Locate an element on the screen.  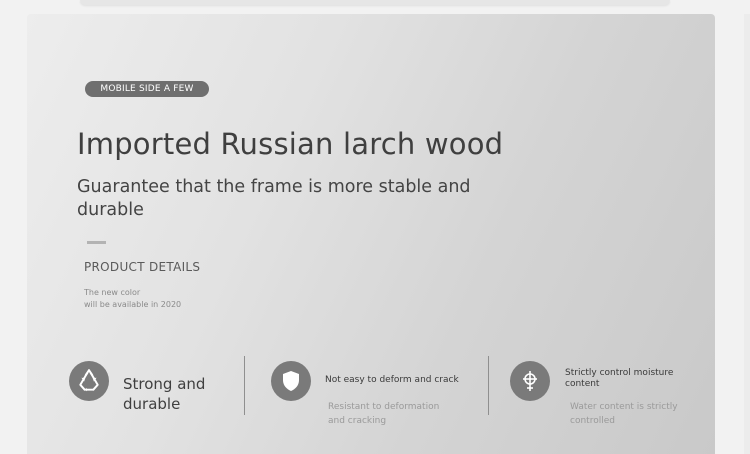
badge: MOBILE SIDE A FEW is located at coordinates (147, 89).